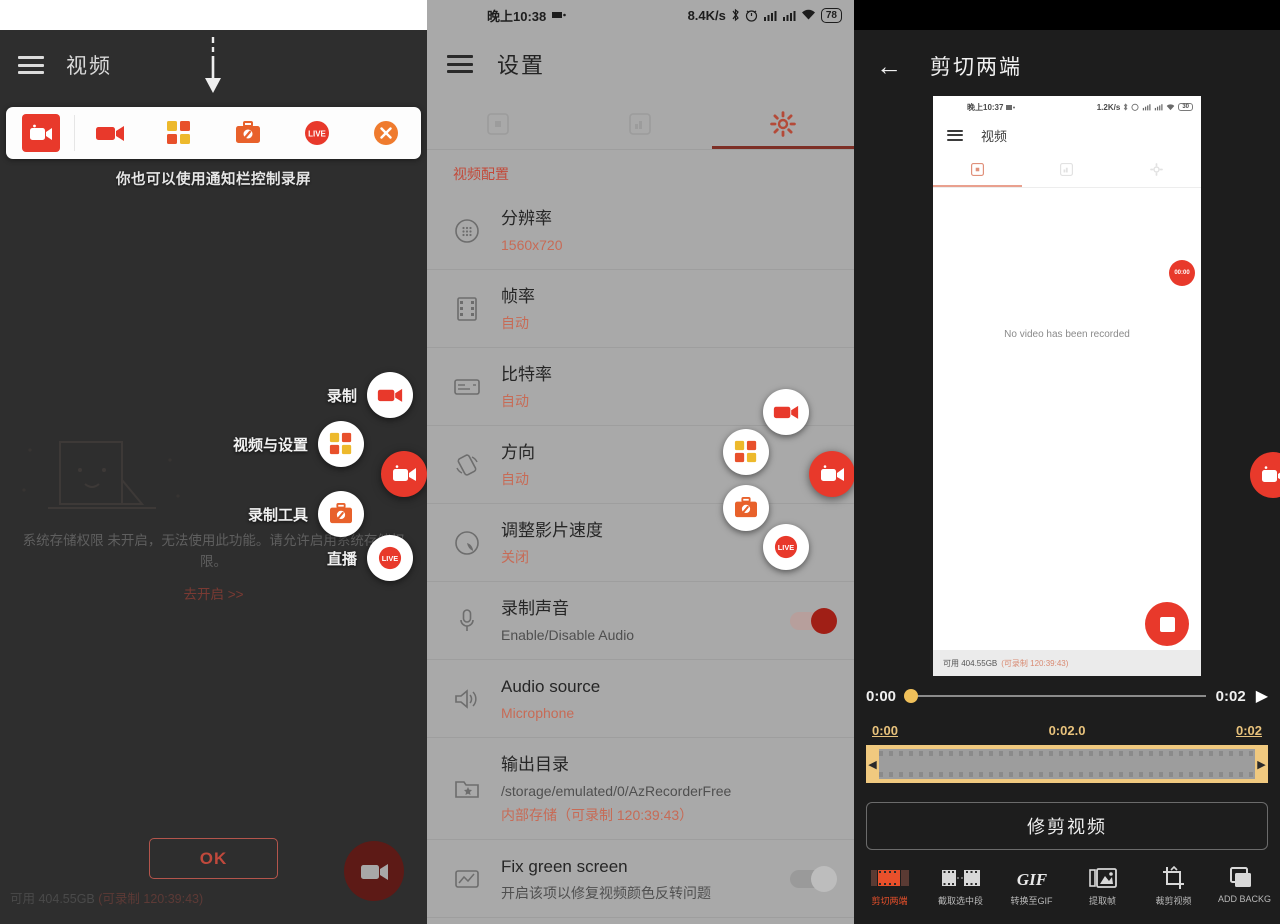 Image resolution: width=1280 pixels, height=924 pixels. I want to click on speaker-icon, so click(467, 699).